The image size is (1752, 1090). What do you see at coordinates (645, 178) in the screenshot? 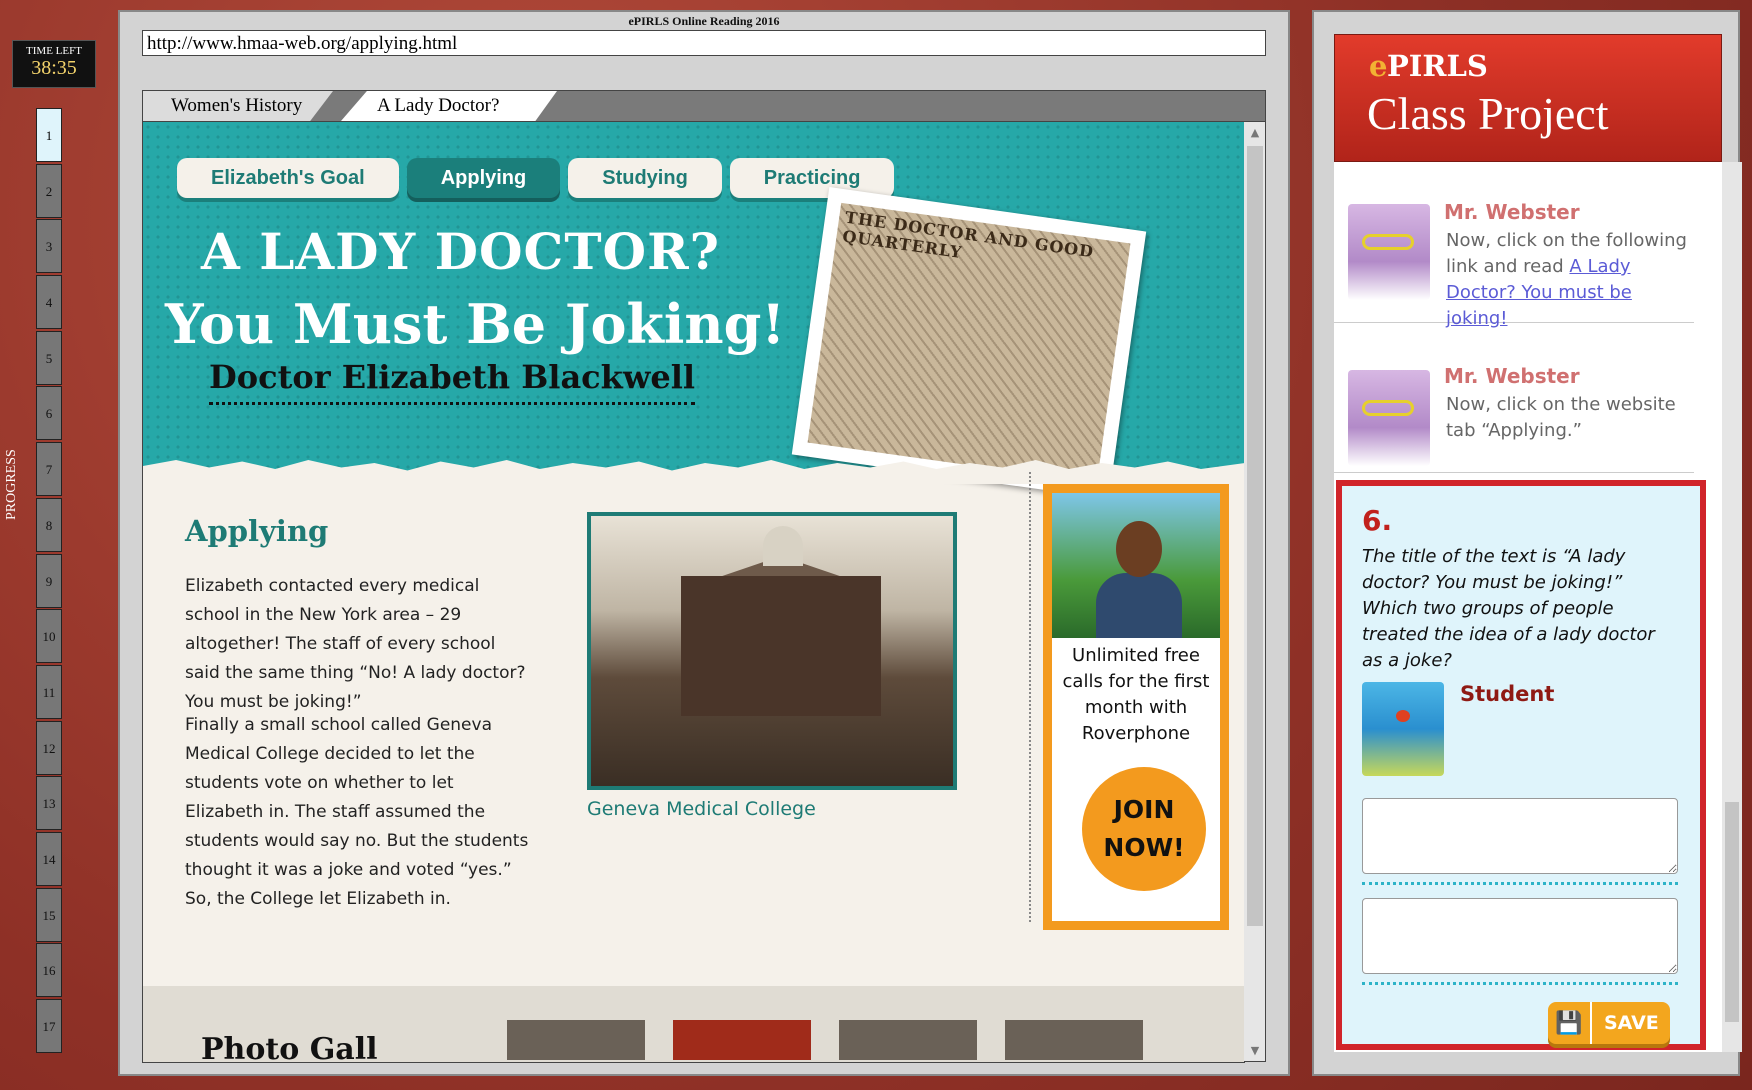
I see `nav-studying: Studying` at bounding box center [645, 178].